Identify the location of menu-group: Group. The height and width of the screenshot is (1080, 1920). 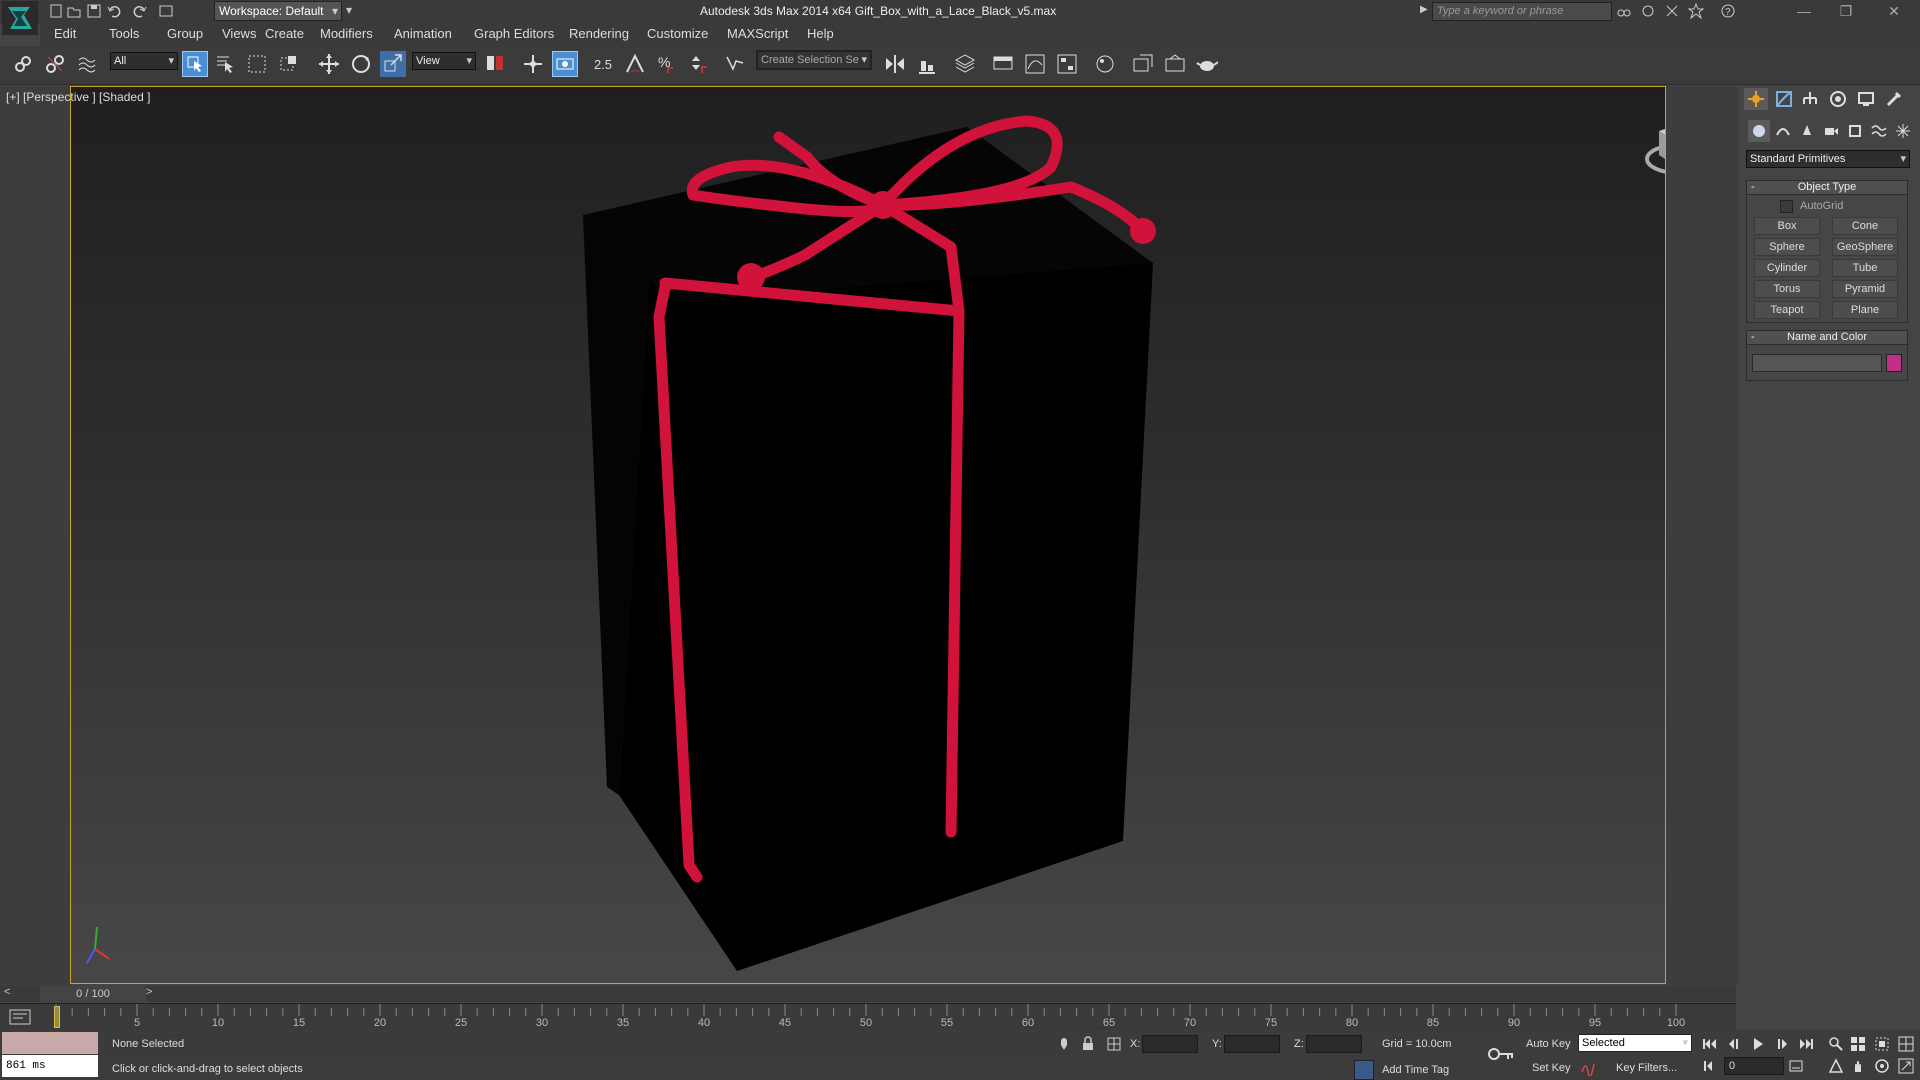
(185, 33).